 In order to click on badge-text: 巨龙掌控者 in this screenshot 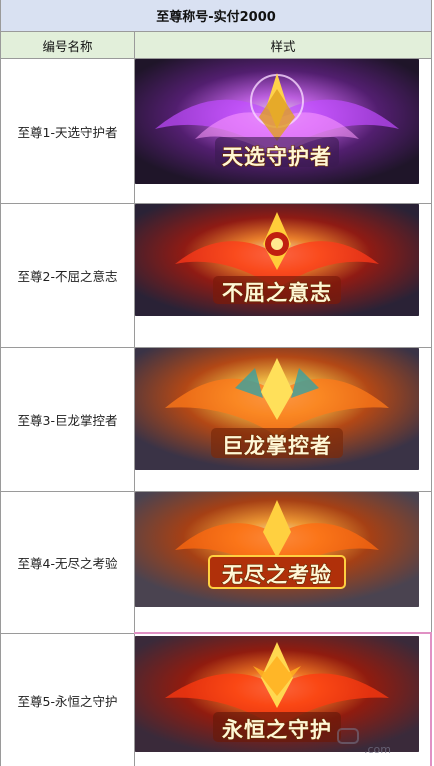, I will do `click(276, 445)`.